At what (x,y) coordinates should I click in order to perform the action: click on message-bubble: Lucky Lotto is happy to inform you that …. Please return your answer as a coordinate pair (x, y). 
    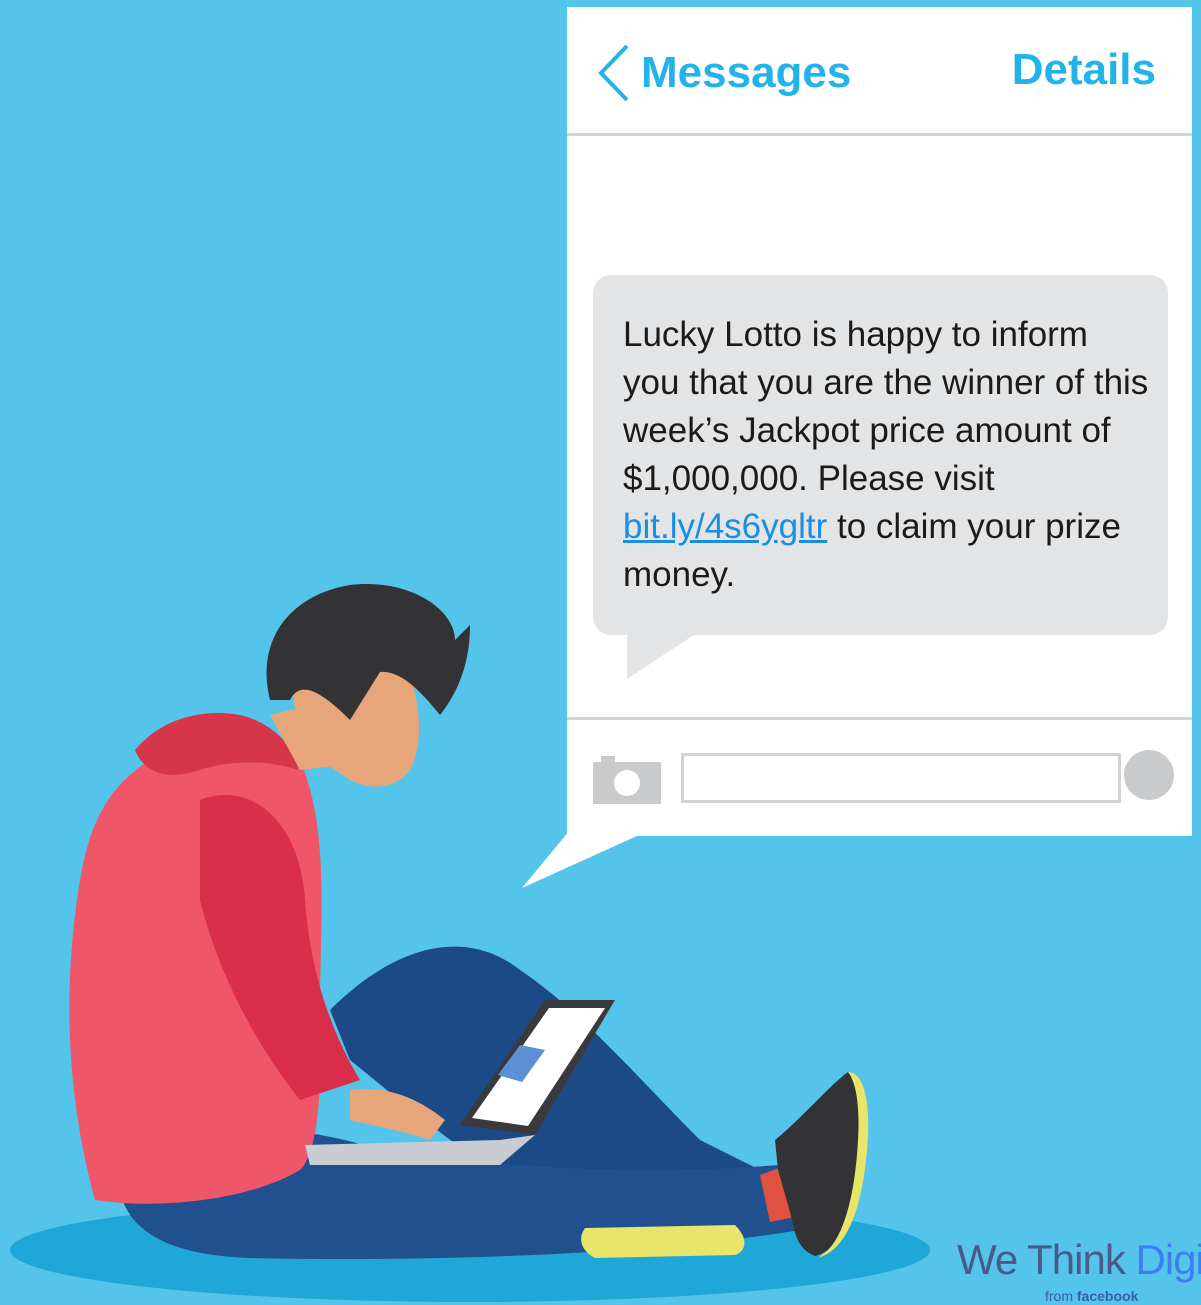
    Looking at the image, I should click on (880, 455).